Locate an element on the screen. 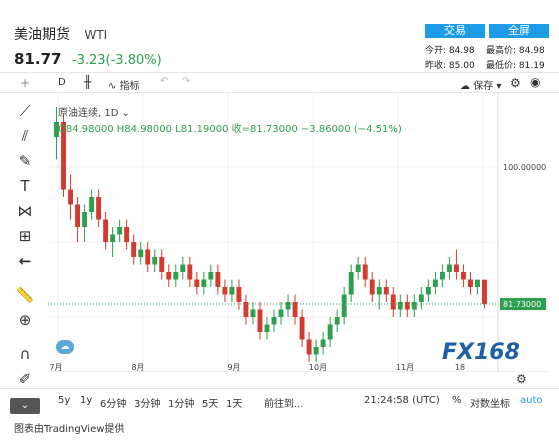  stat-prev-close: 昨收: 85.00 is located at coordinates (450, 64).